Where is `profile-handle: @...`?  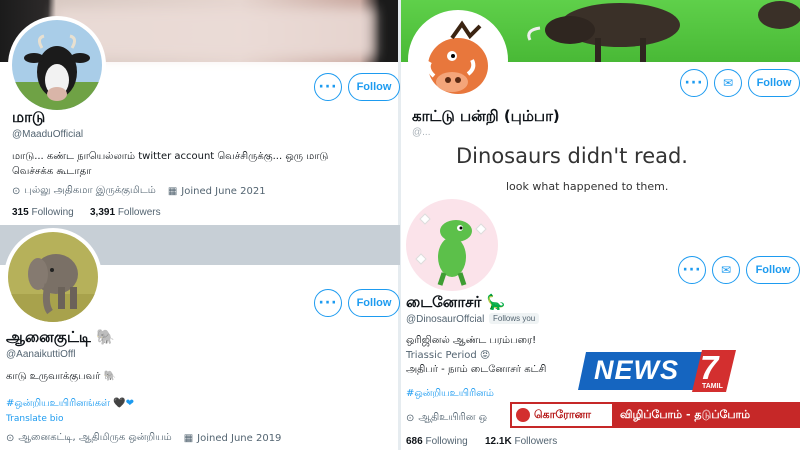
profile-handle: @... is located at coordinates (421, 132).